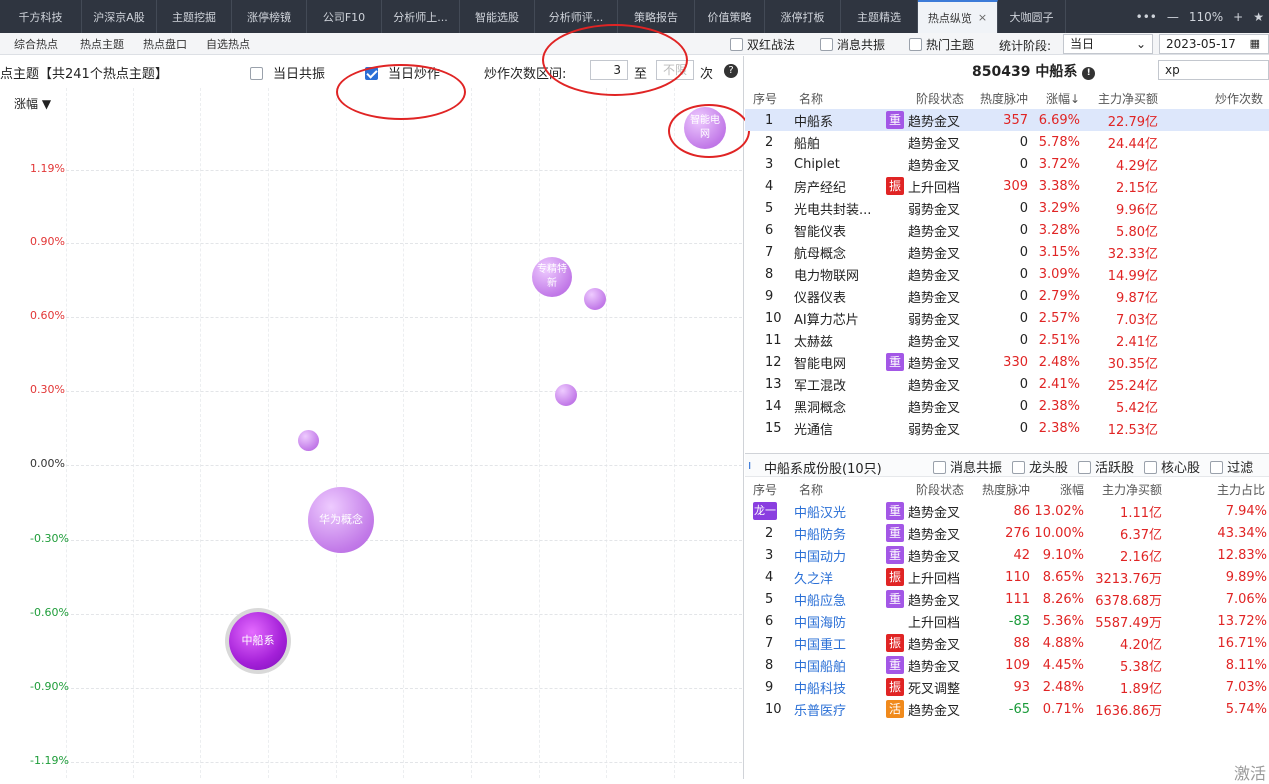 Image resolution: width=1269 pixels, height=784 pixels. I want to click on period-select: 当日 ⌄, so click(1108, 44).